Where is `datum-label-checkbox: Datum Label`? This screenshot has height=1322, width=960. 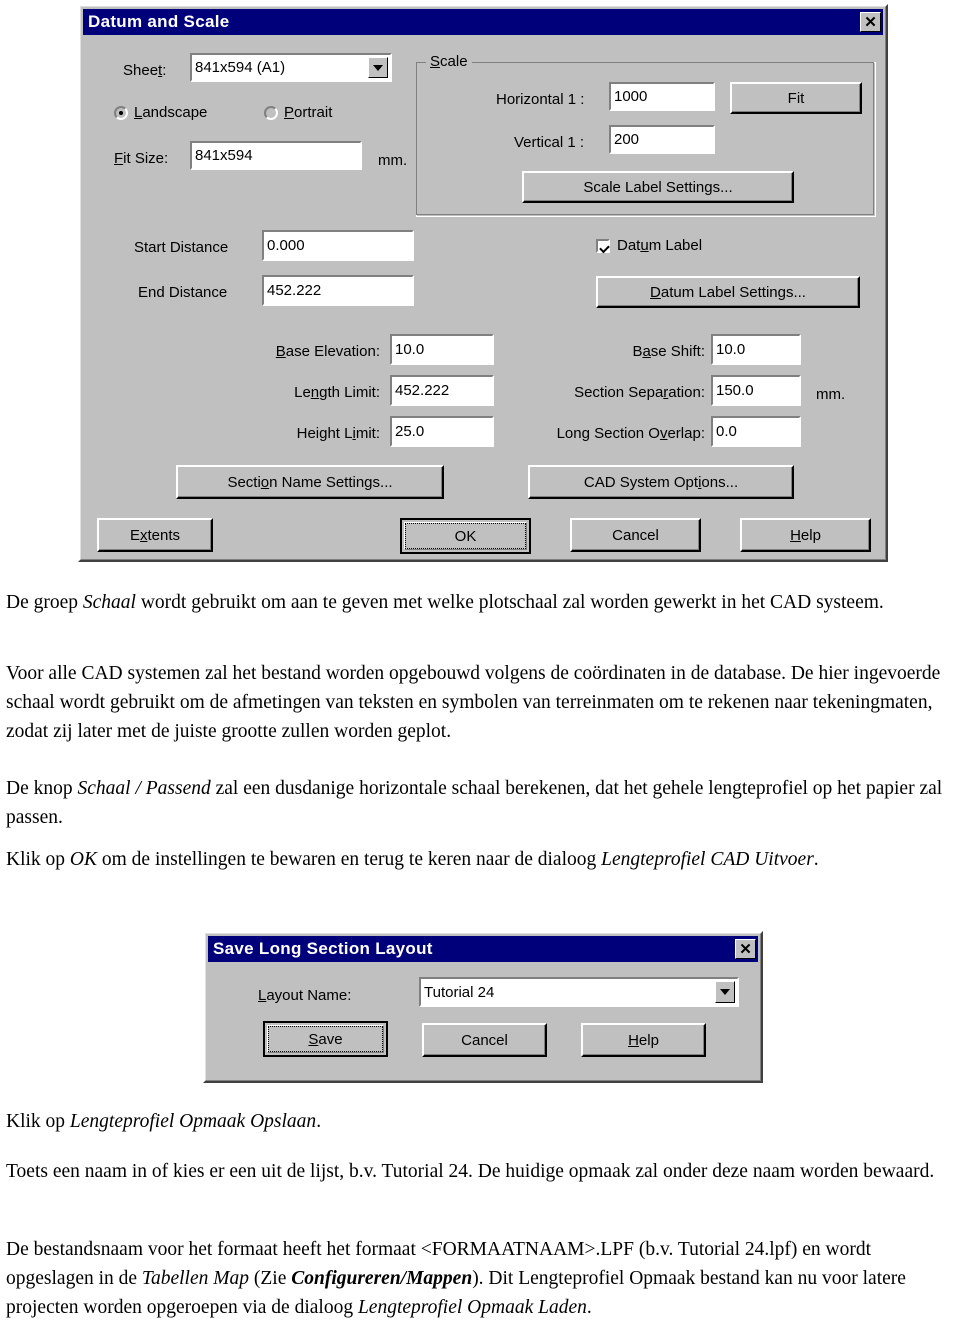
datum-label-checkbox: Datum Label is located at coordinates (649, 245).